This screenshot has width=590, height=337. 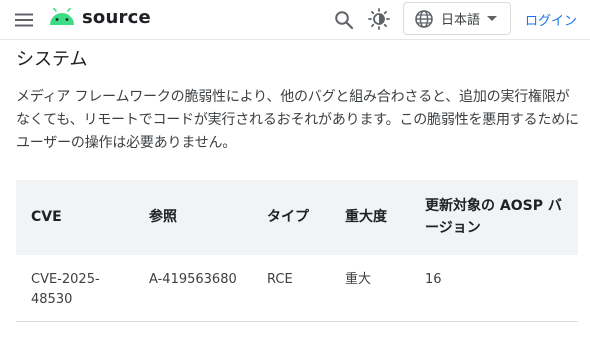 I want to click on cell-ref: A-419563680, so click(x=193, y=279).